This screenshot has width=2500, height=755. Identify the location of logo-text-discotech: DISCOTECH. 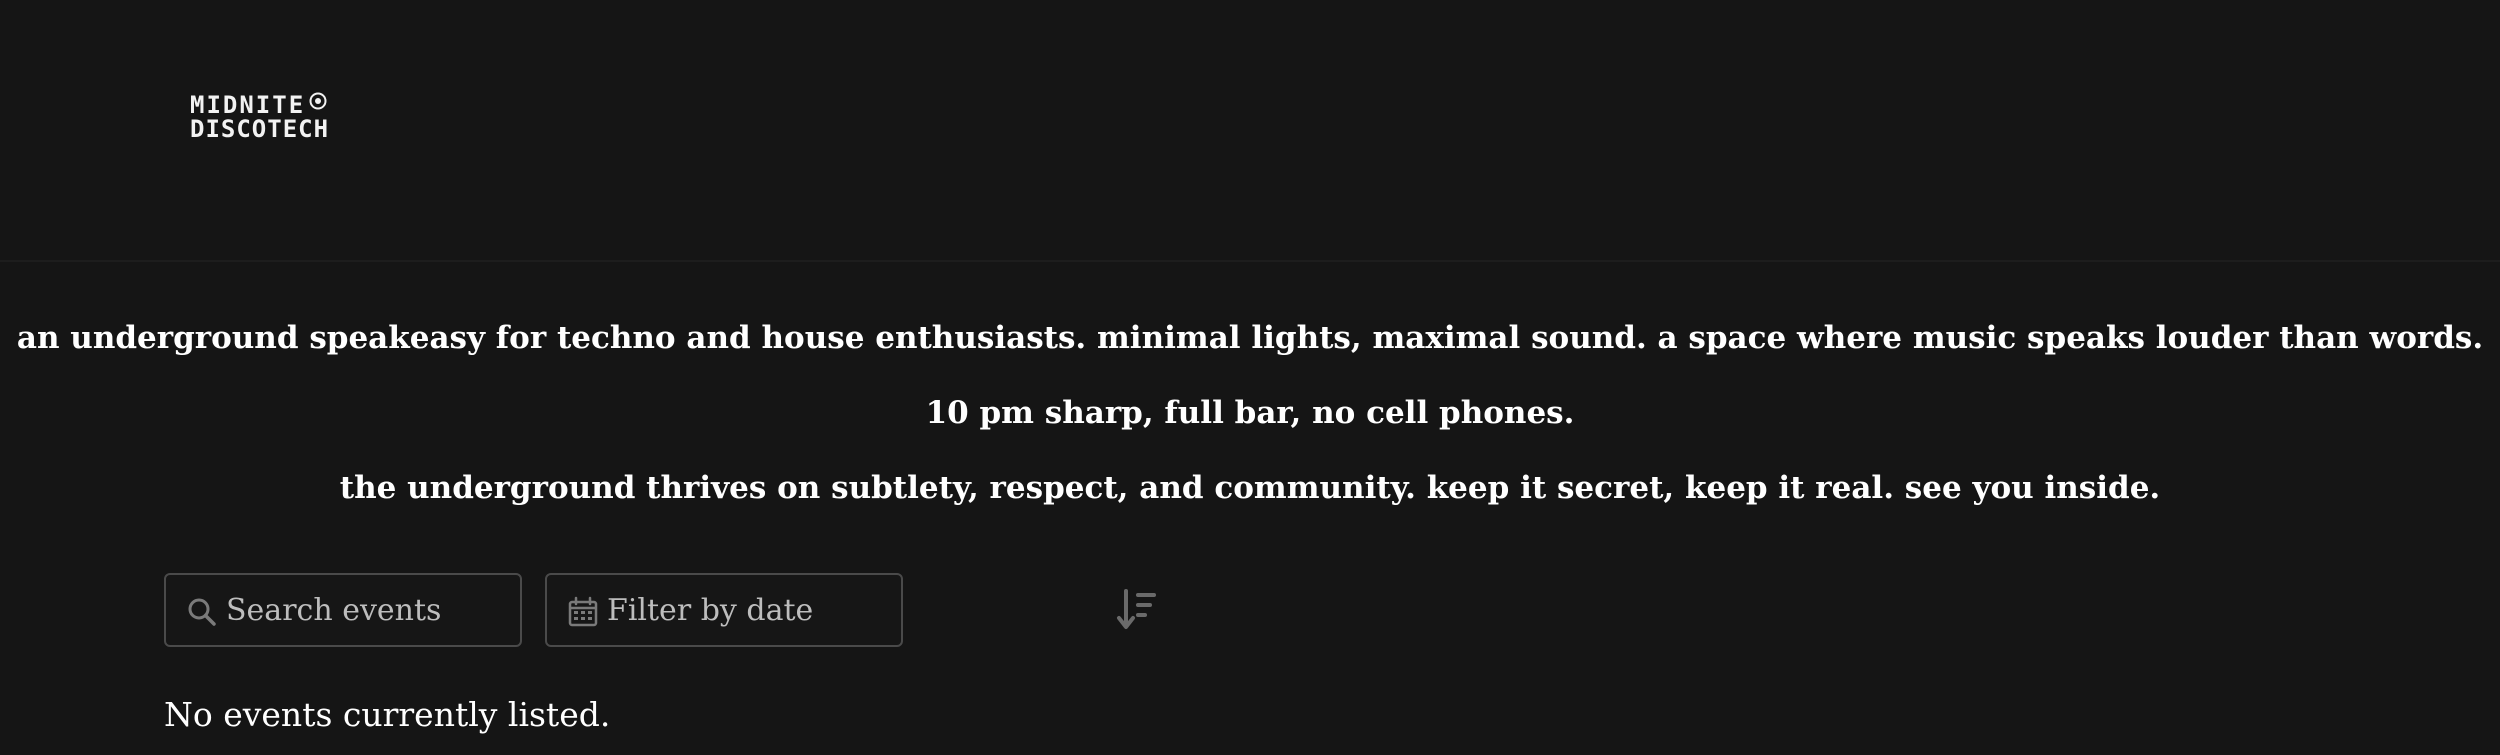
(260, 129).